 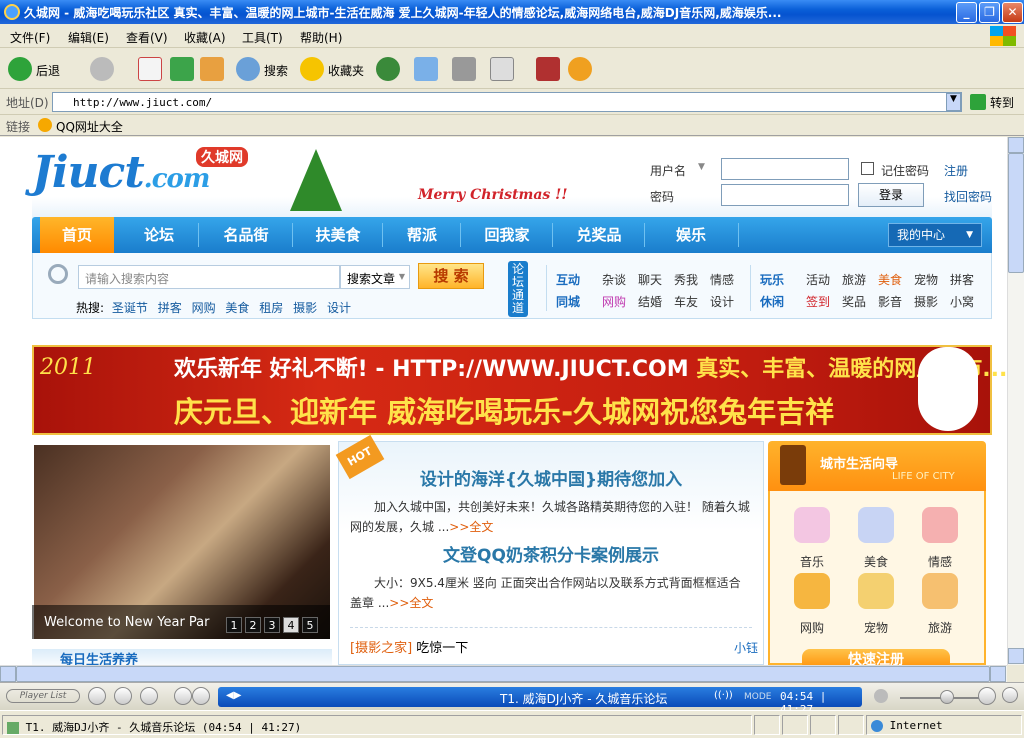 I want to click on register-link: 注册, so click(x=956, y=170).